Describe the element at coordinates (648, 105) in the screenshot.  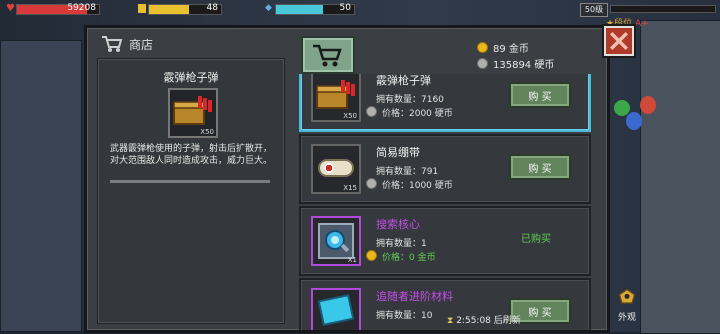
I see `balloon-red` at that location.